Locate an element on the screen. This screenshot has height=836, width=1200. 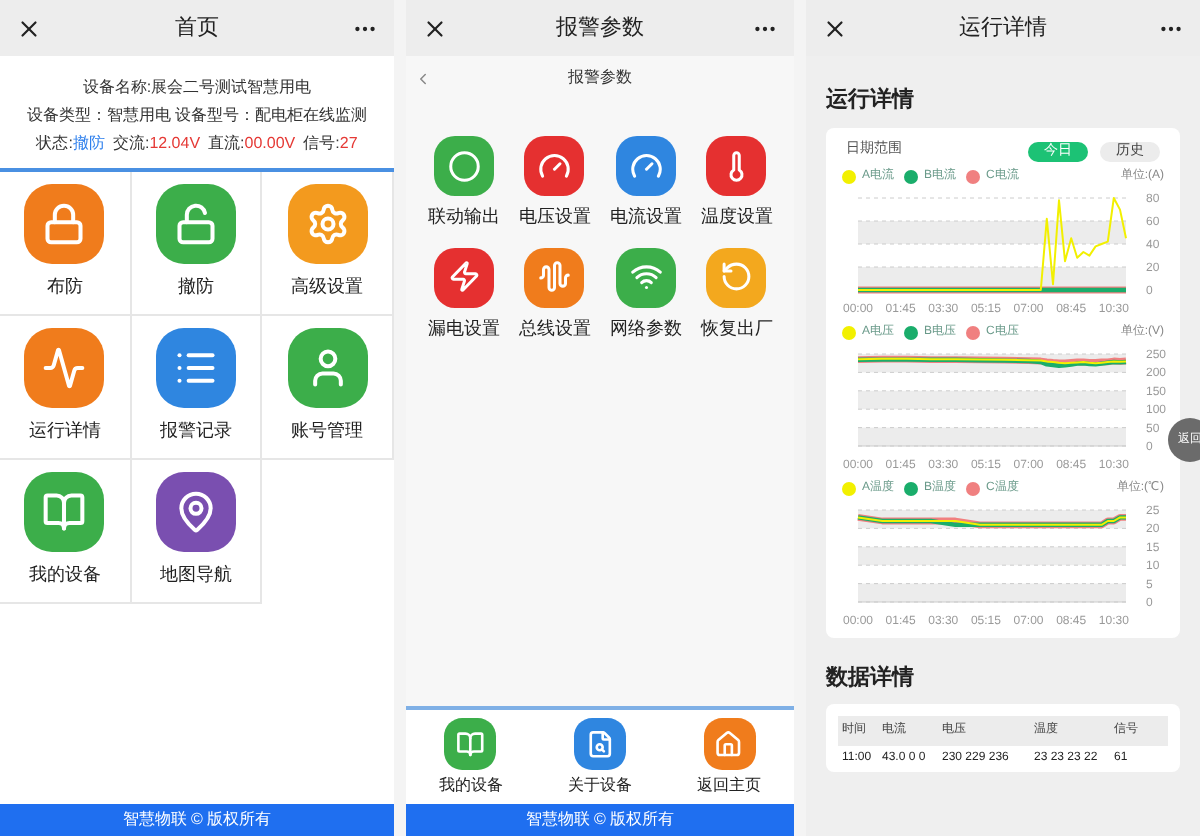
page-title: 运行详情 is located at coordinates (1003, 28).